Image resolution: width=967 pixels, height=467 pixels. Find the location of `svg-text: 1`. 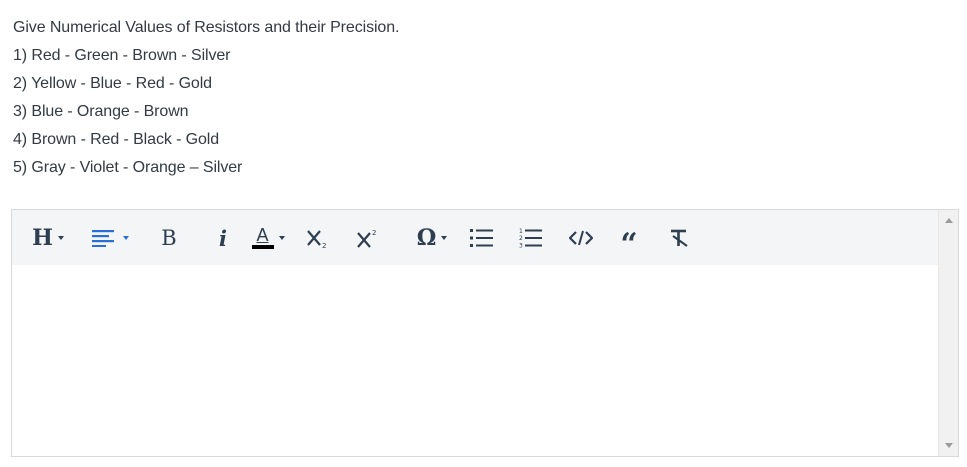

svg-text: 1 is located at coordinates (521, 231).